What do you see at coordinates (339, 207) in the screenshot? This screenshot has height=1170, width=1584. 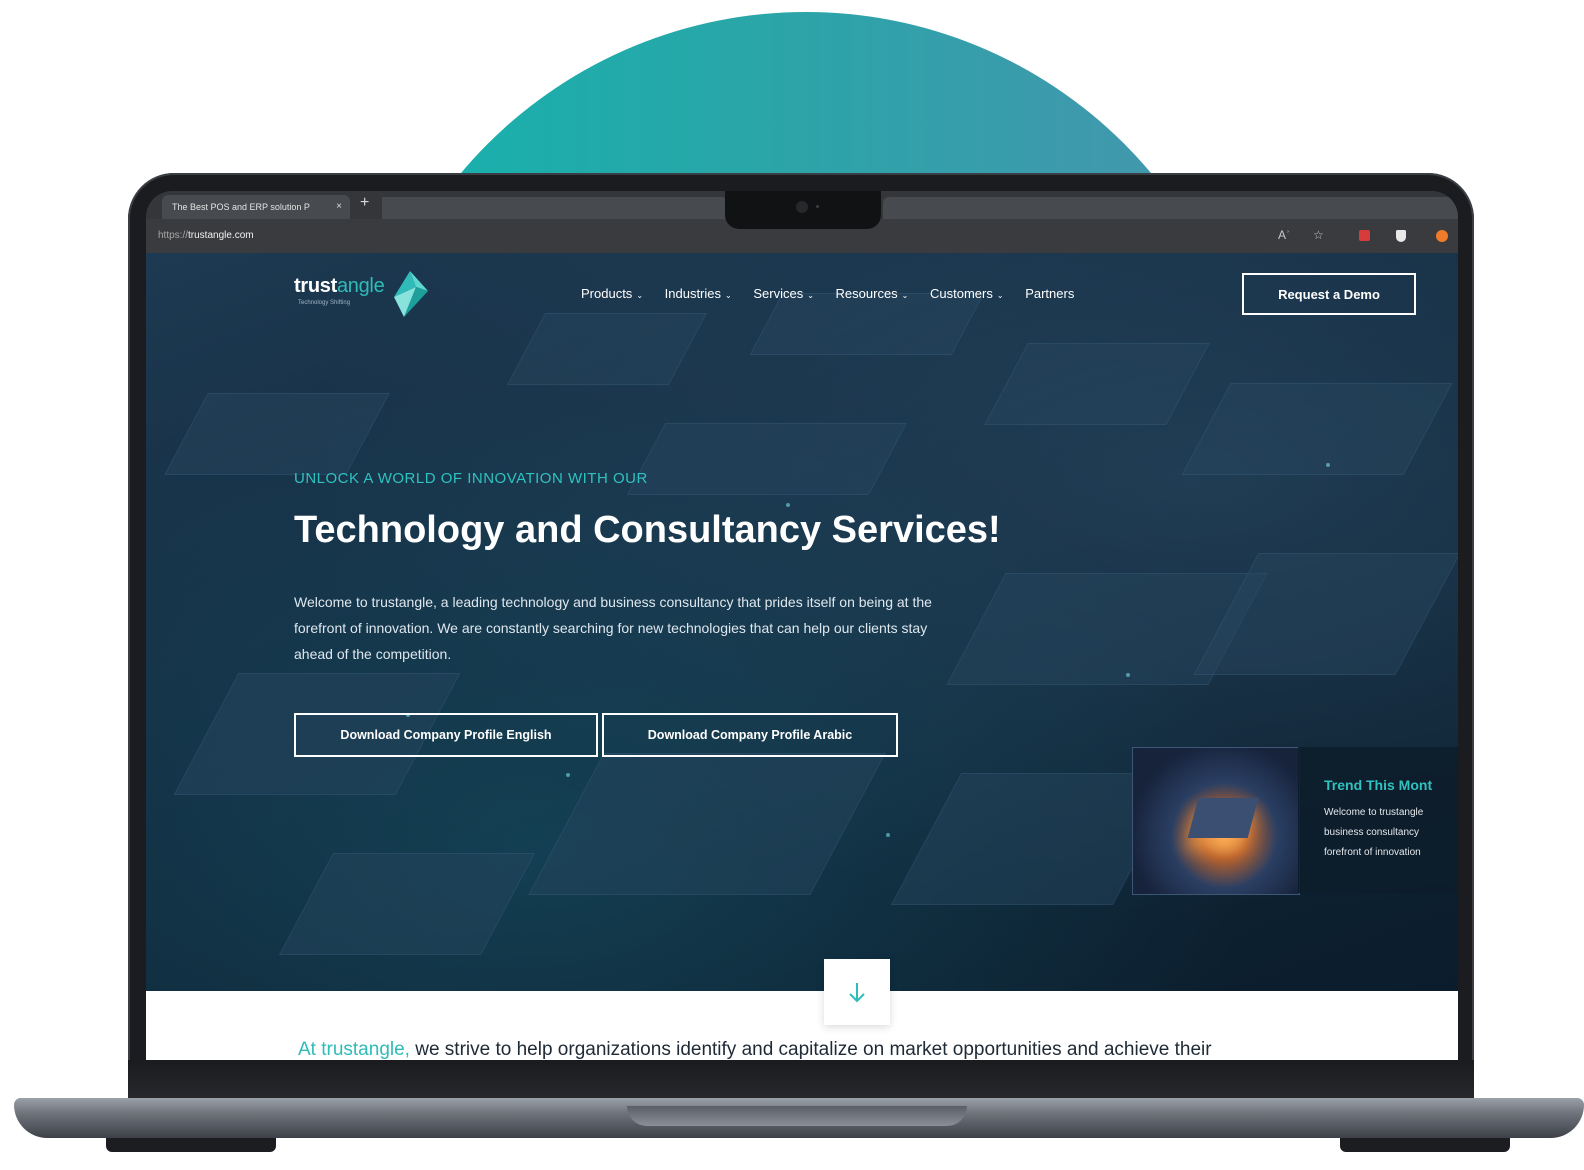 I see `tab-close-icon: ×` at bounding box center [339, 207].